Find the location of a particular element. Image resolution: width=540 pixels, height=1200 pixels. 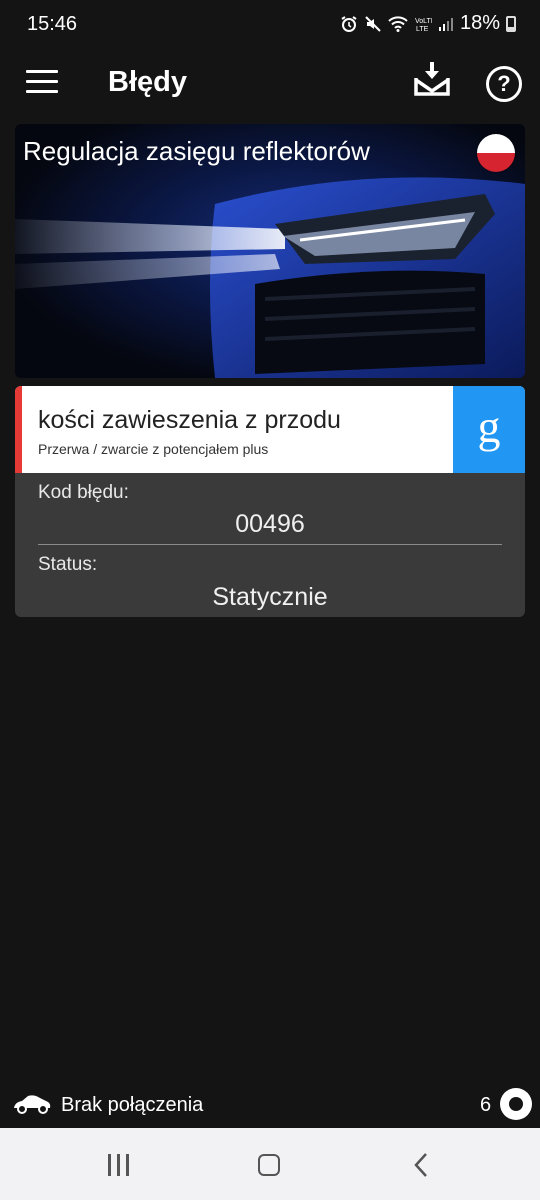

help-button: ? is located at coordinates (504, 84).